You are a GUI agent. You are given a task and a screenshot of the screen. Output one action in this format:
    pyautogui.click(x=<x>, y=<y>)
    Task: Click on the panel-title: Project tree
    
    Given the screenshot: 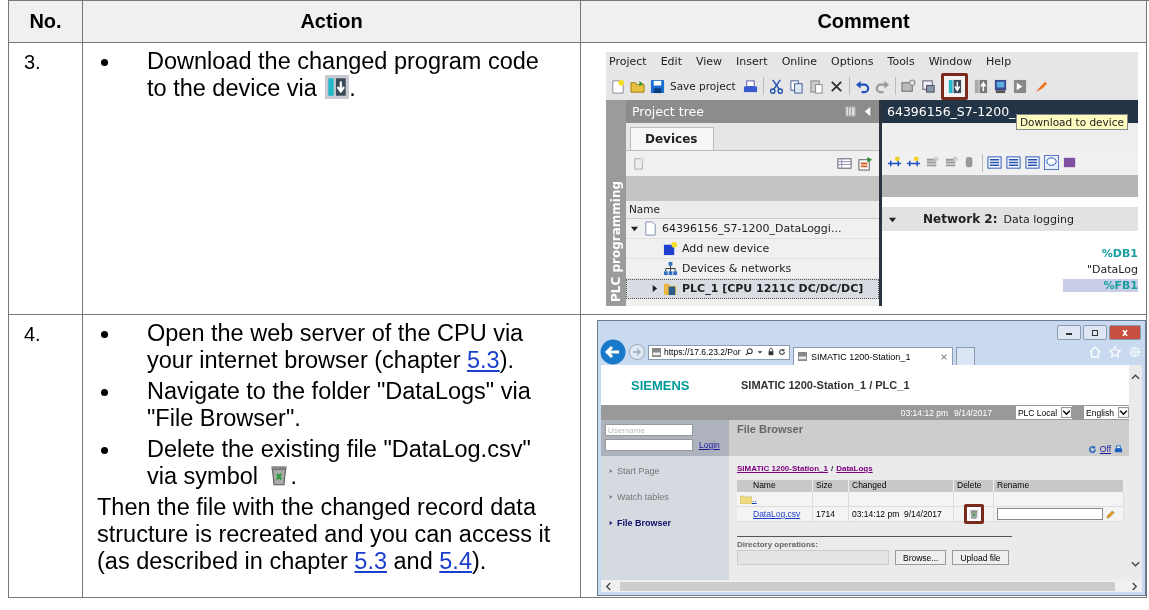 What is the action you would take?
    pyautogui.click(x=668, y=111)
    